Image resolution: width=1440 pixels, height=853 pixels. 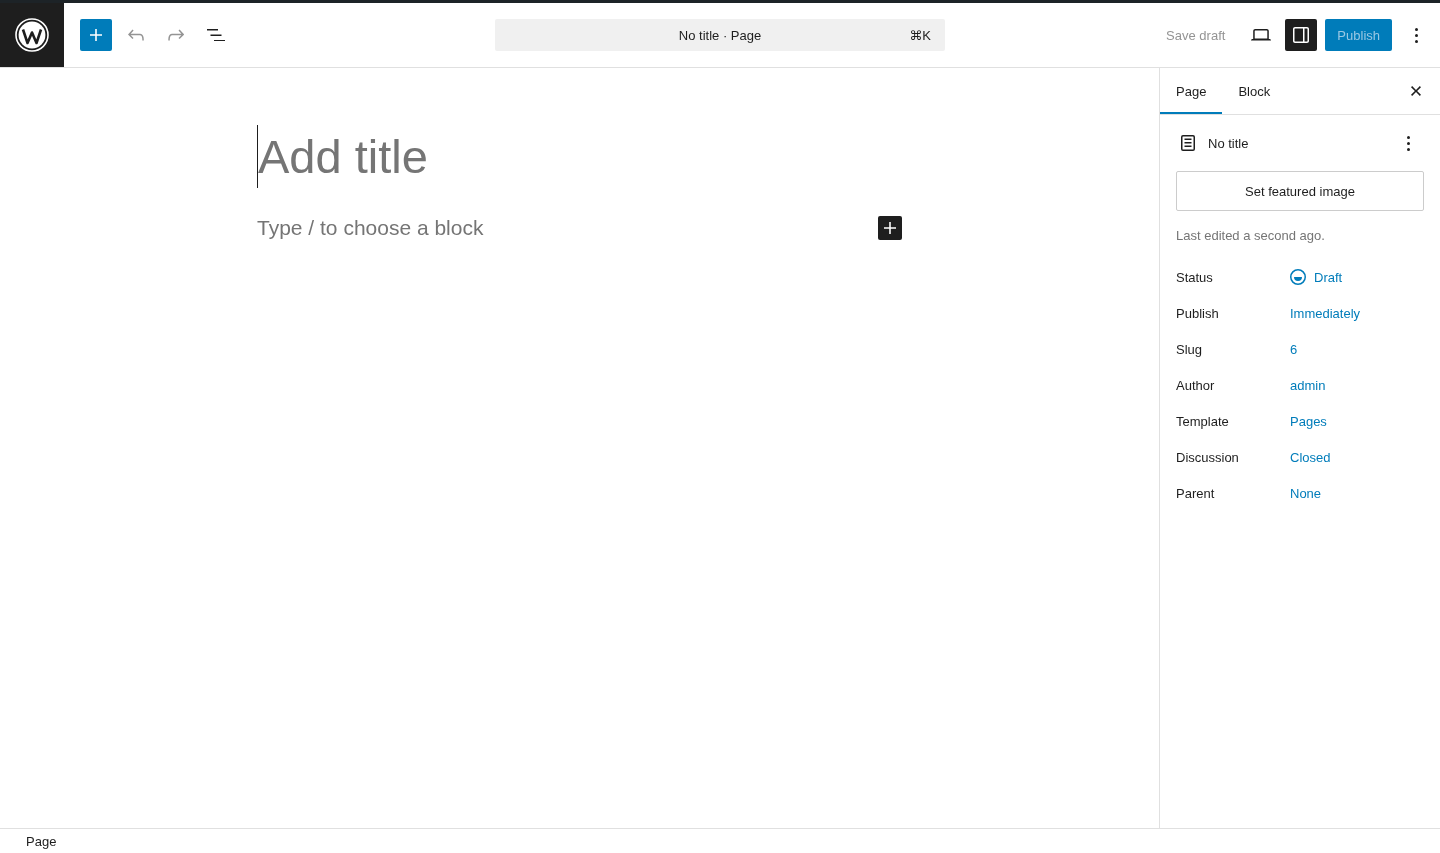 I want to click on title-field: Add title, so click(x=579, y=156).